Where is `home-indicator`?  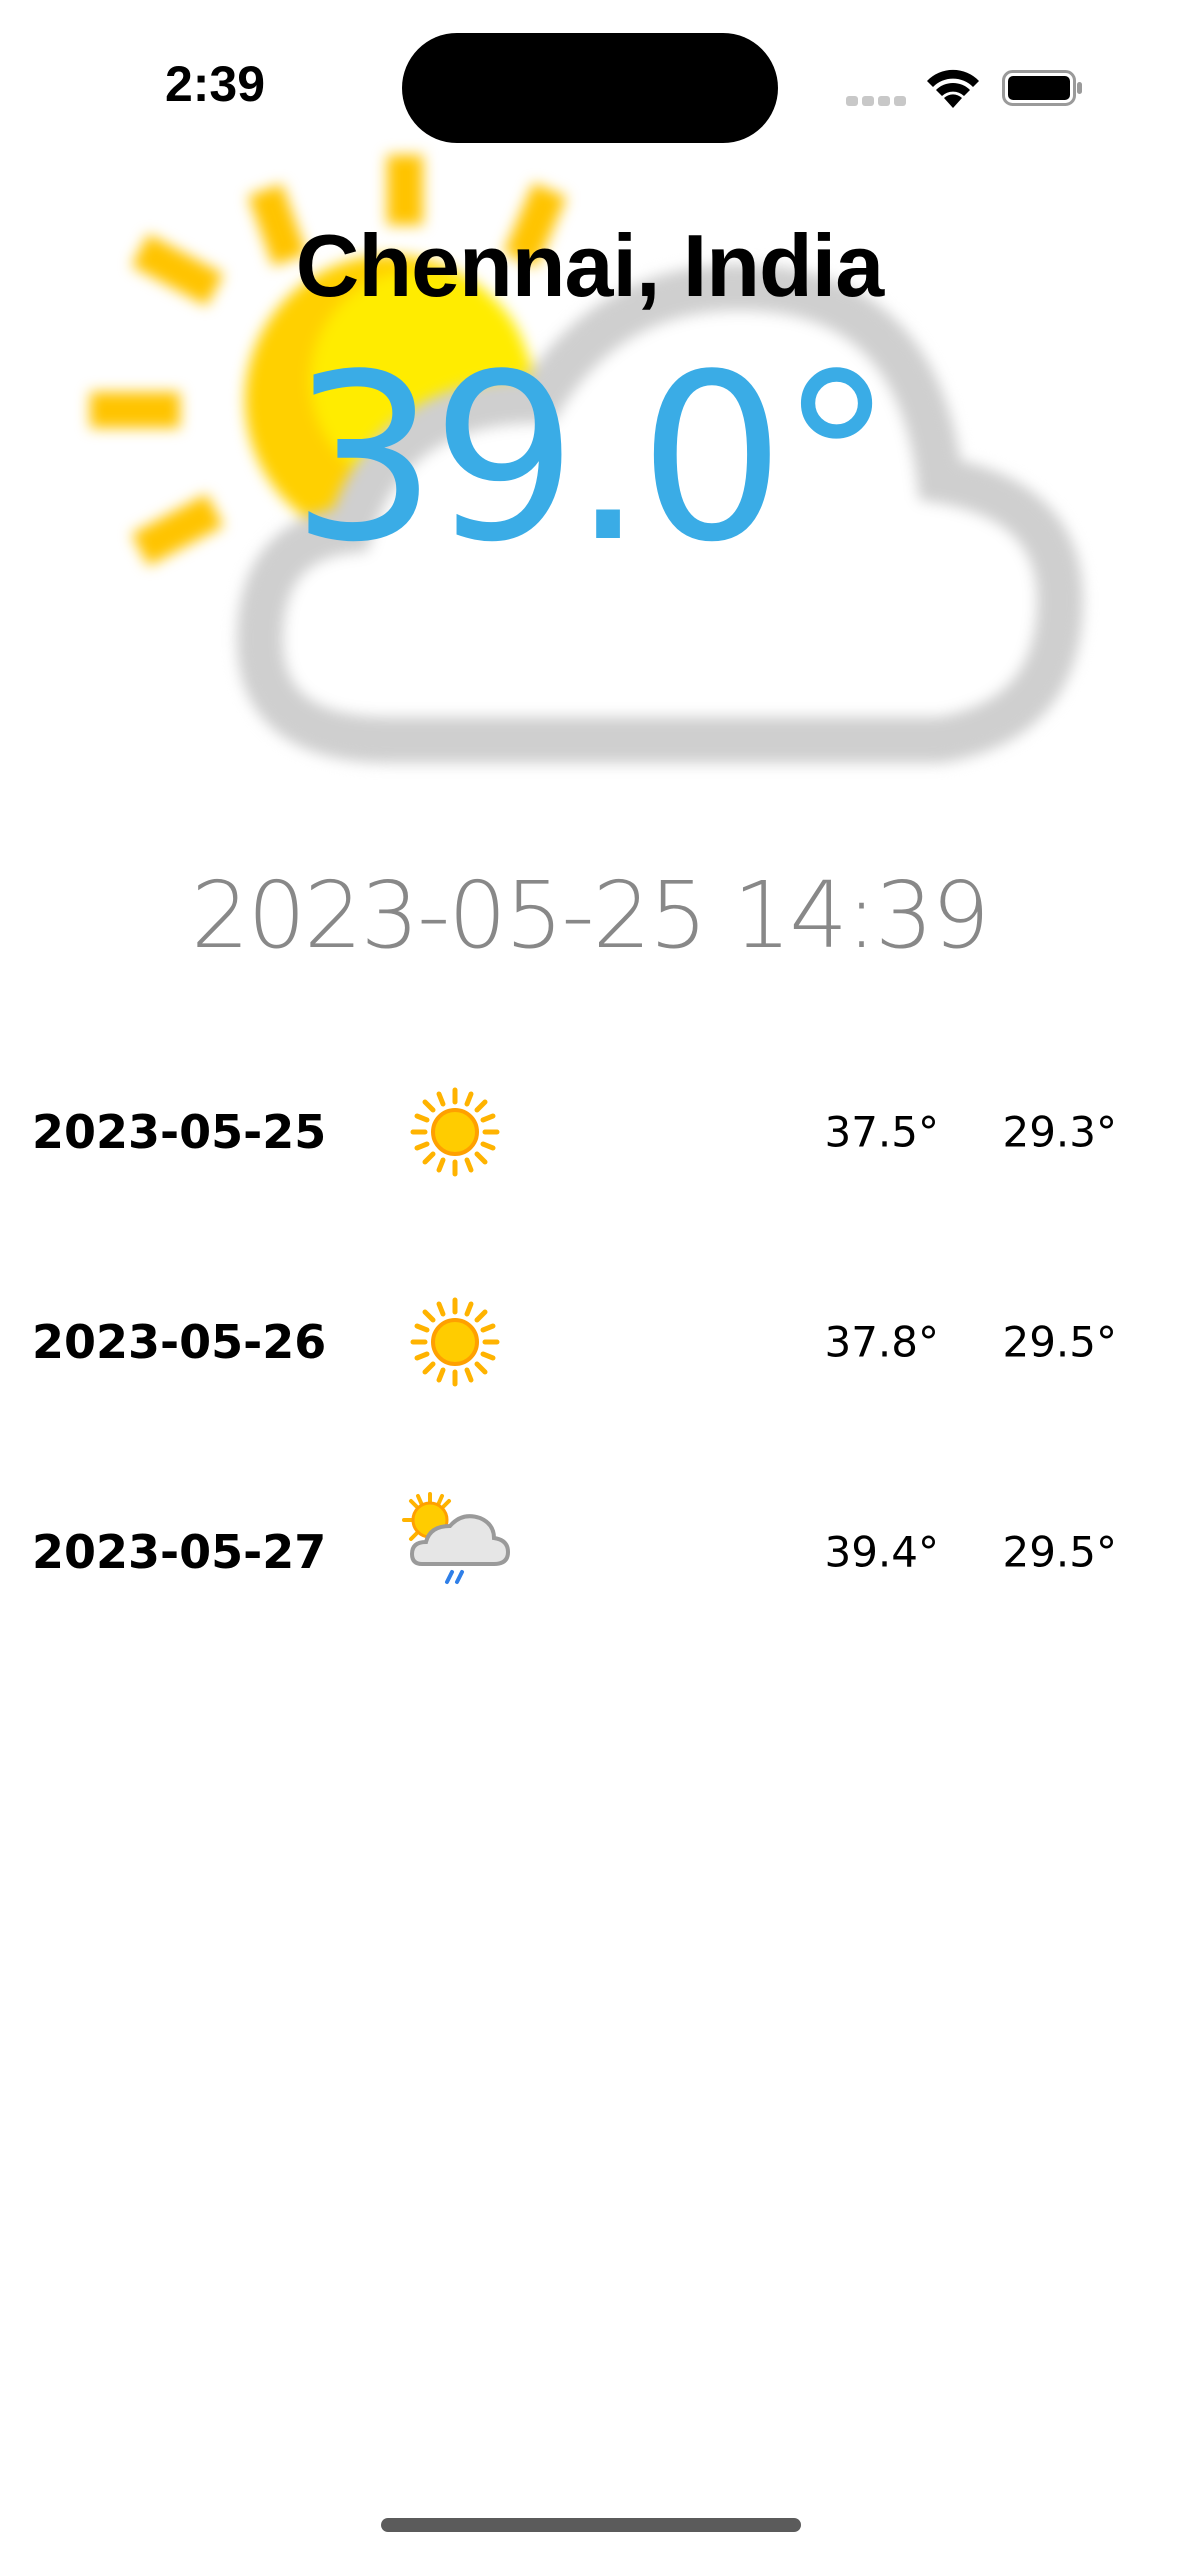
home-indicator is located at coordinates (591, 2525).